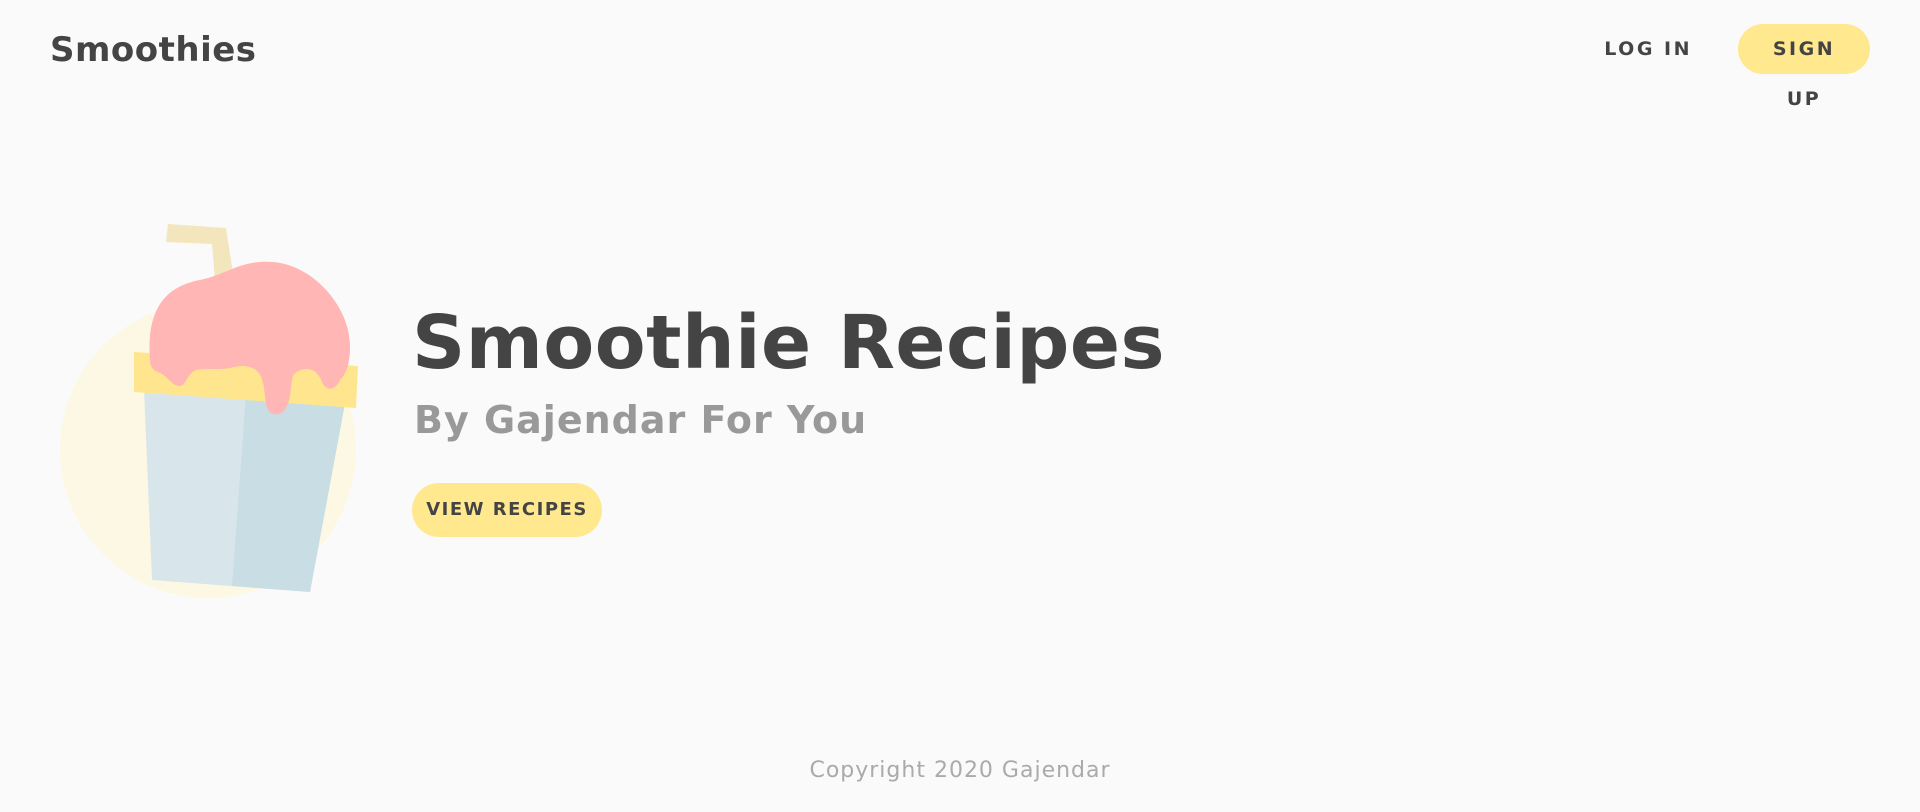 The image size is (1920, 812). I want to click on top-nav: LOG IN SIGN UP, so click(1737, 67).